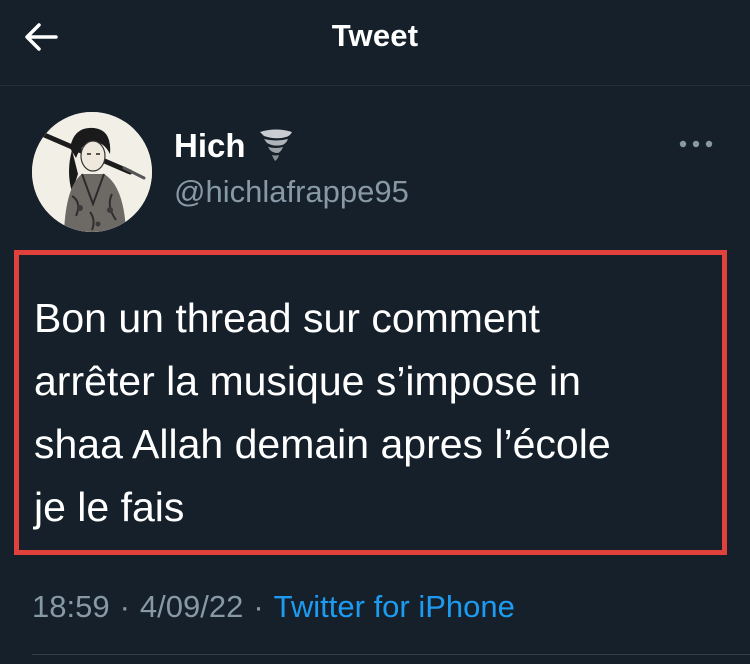  Describe the element at coordinates (191, 607) in the screenshot. I see `tweet-date: 4/09/22` at that location.